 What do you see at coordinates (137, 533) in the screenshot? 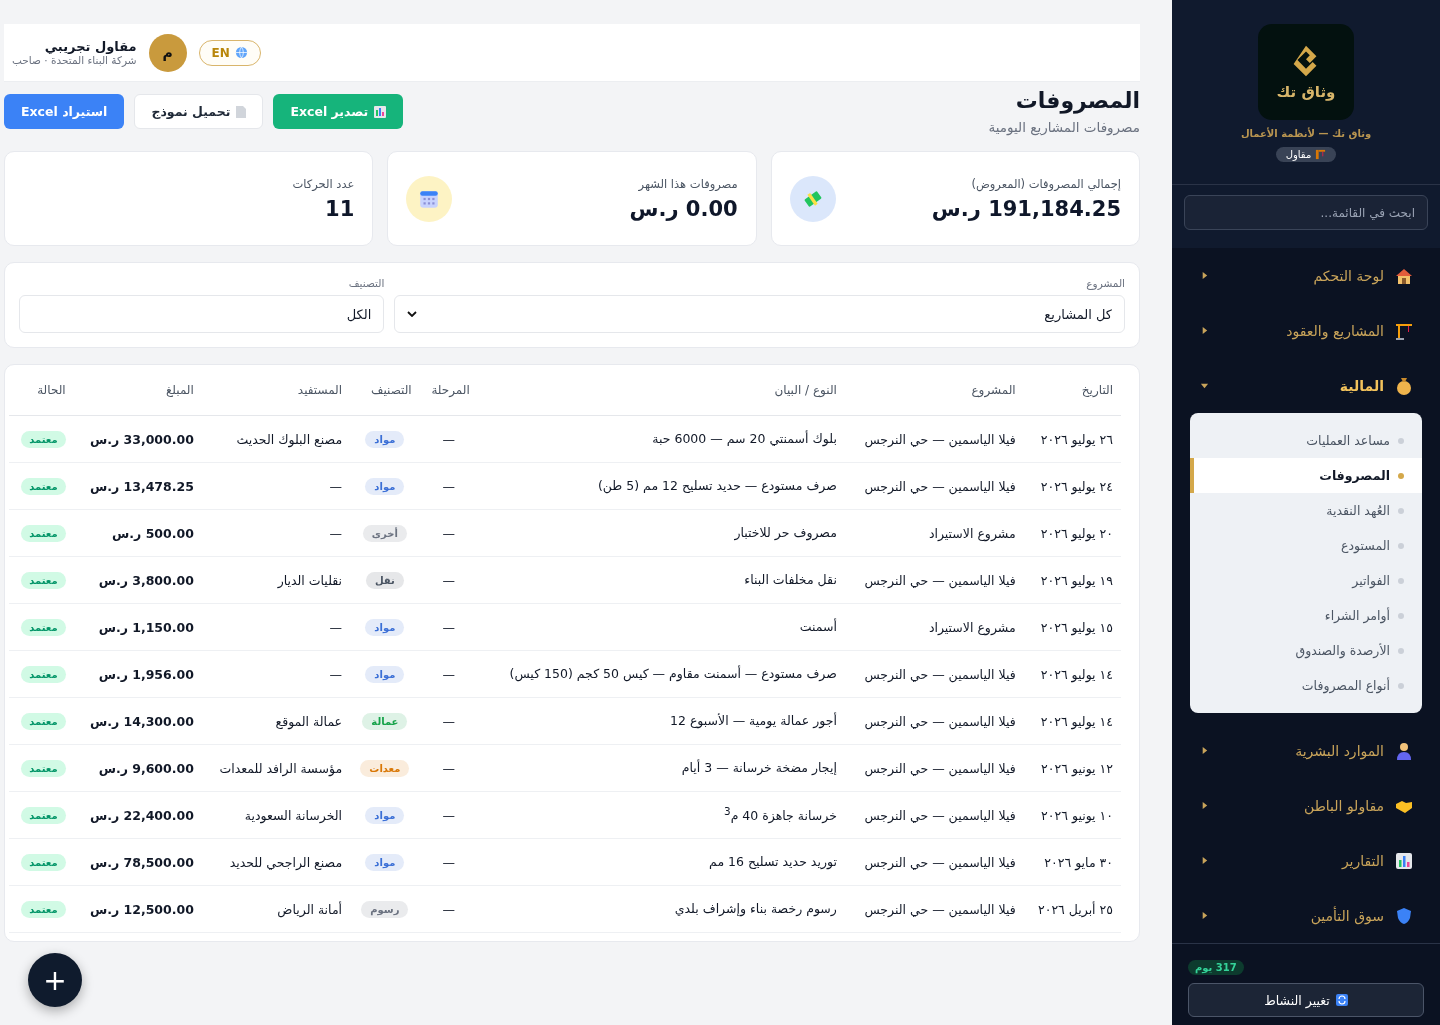
I see `amount-cell: 500.00 ر.س` at bounding box center [137, 533].